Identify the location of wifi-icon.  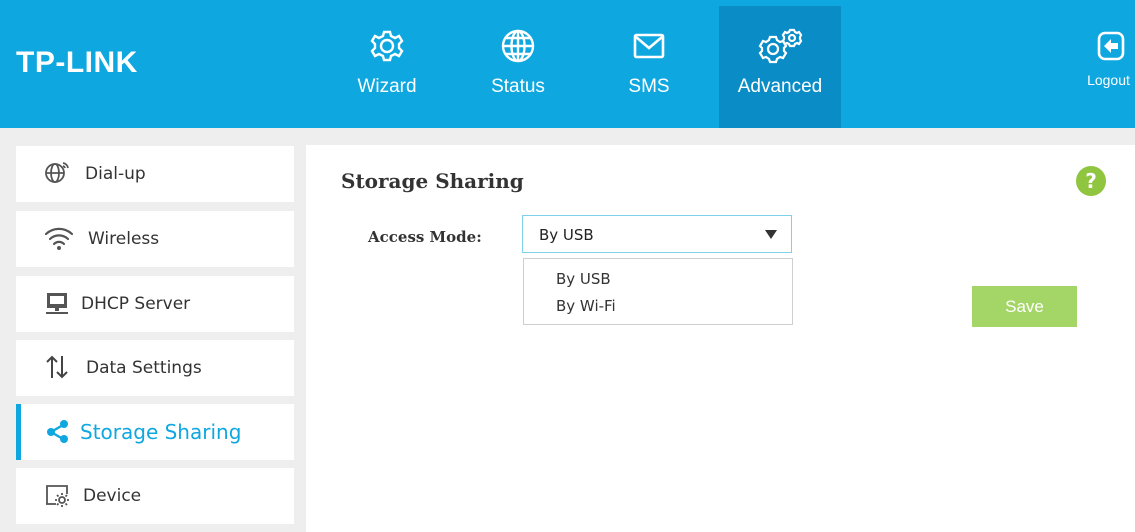
(59, 238).